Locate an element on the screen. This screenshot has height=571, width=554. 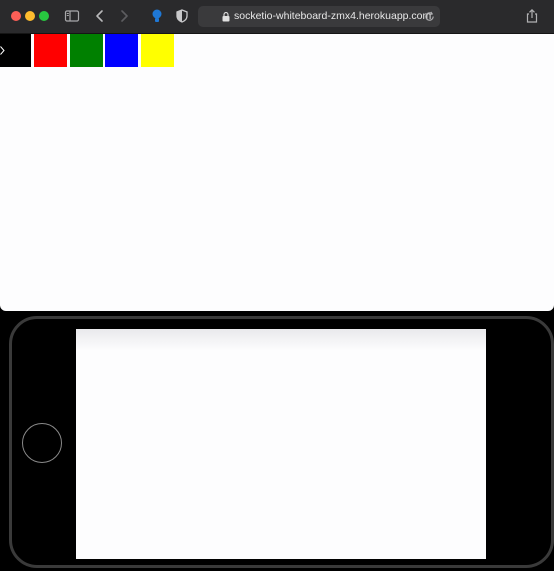
sidebar-icon is located at coordinates (72, 16).